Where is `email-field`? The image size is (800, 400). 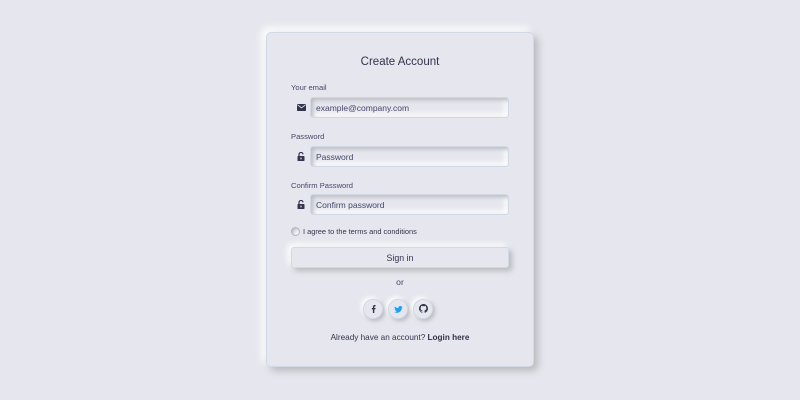 email-field is located at coordinates (409, 107).